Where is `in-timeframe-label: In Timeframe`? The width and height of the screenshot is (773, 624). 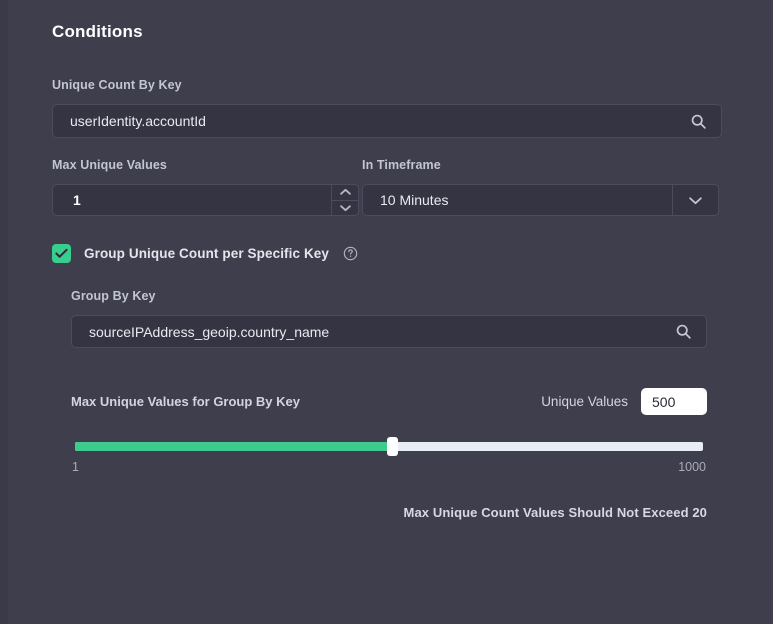
in-timeframe-label: In Timeframe is located at coordinates (401, 165).